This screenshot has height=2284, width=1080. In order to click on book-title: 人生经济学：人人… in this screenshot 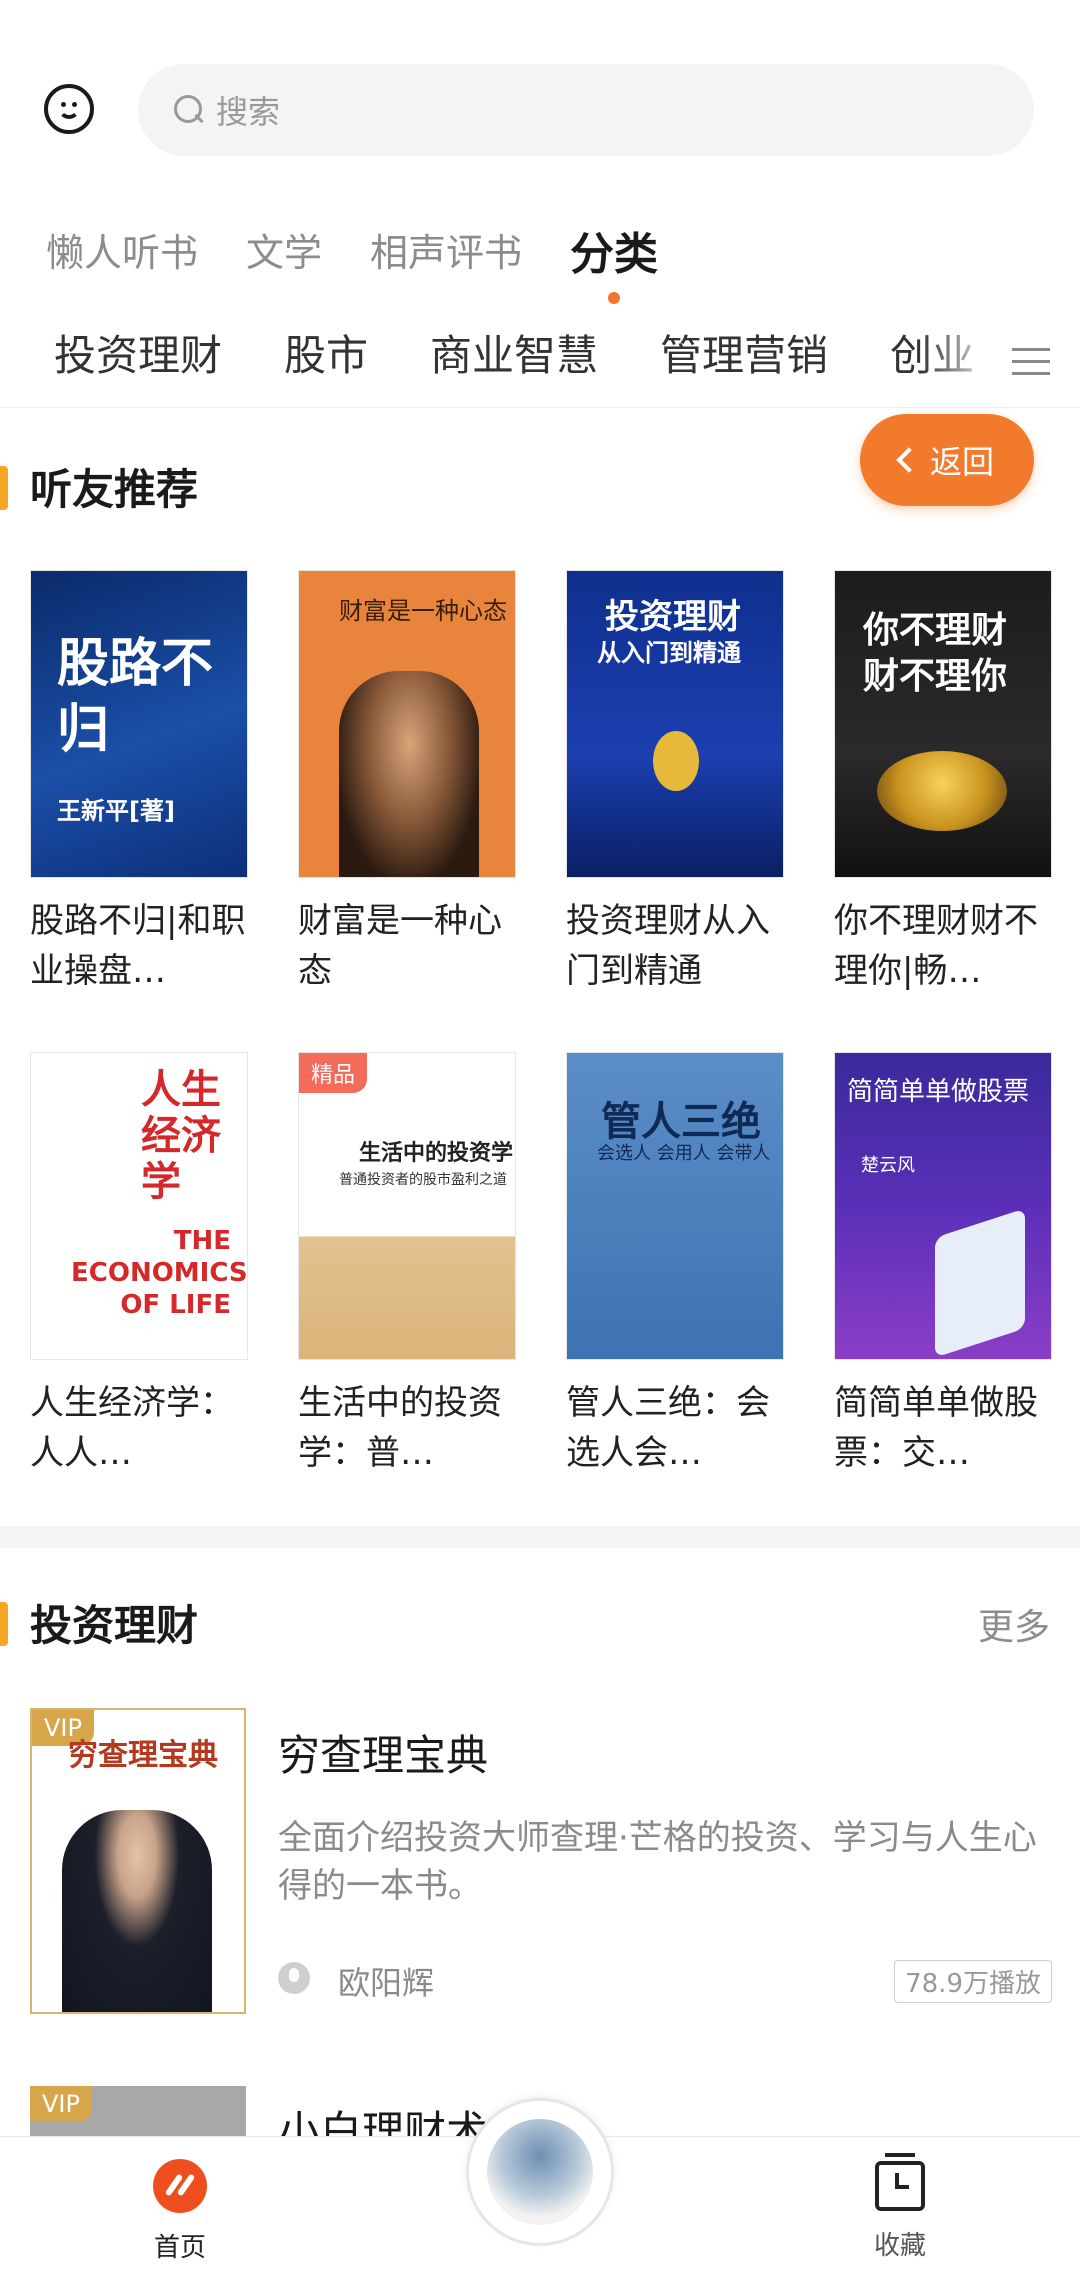, I will do `click(132, 1428)`.